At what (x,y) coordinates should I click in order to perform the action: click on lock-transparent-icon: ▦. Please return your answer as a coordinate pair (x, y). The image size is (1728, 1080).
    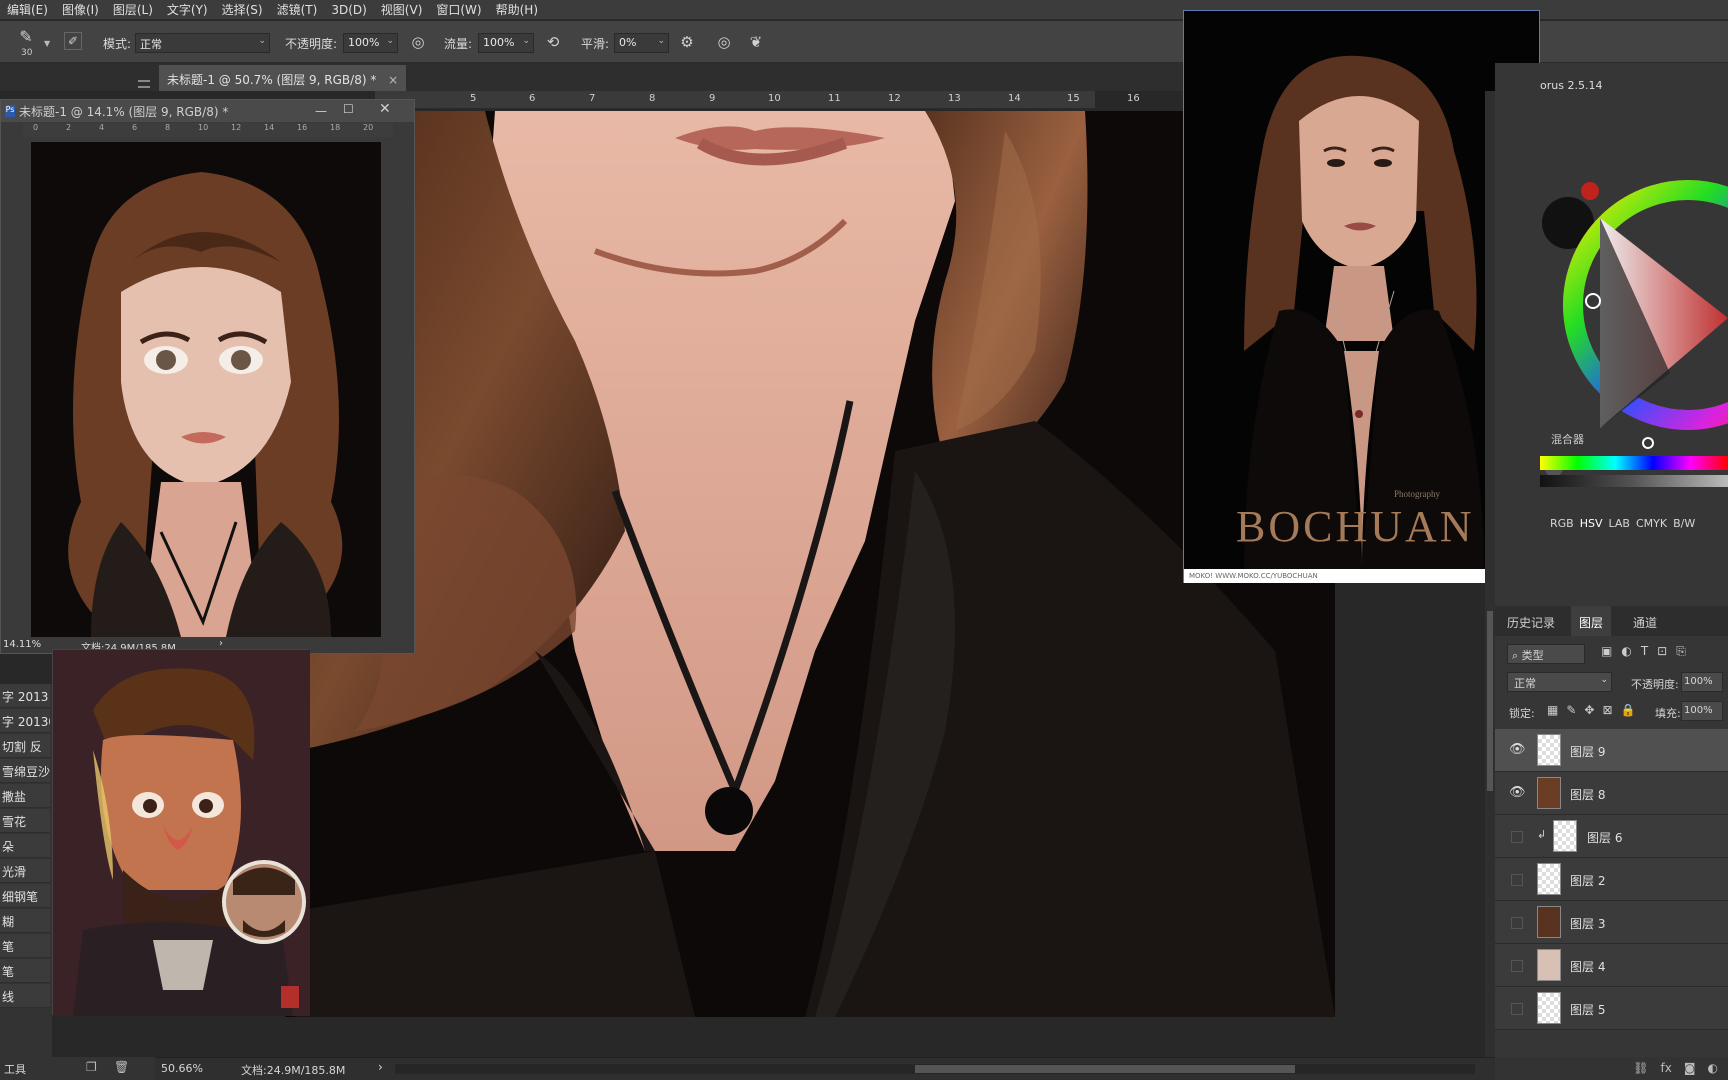
    Looking at the image, I should click on (1552, 710).